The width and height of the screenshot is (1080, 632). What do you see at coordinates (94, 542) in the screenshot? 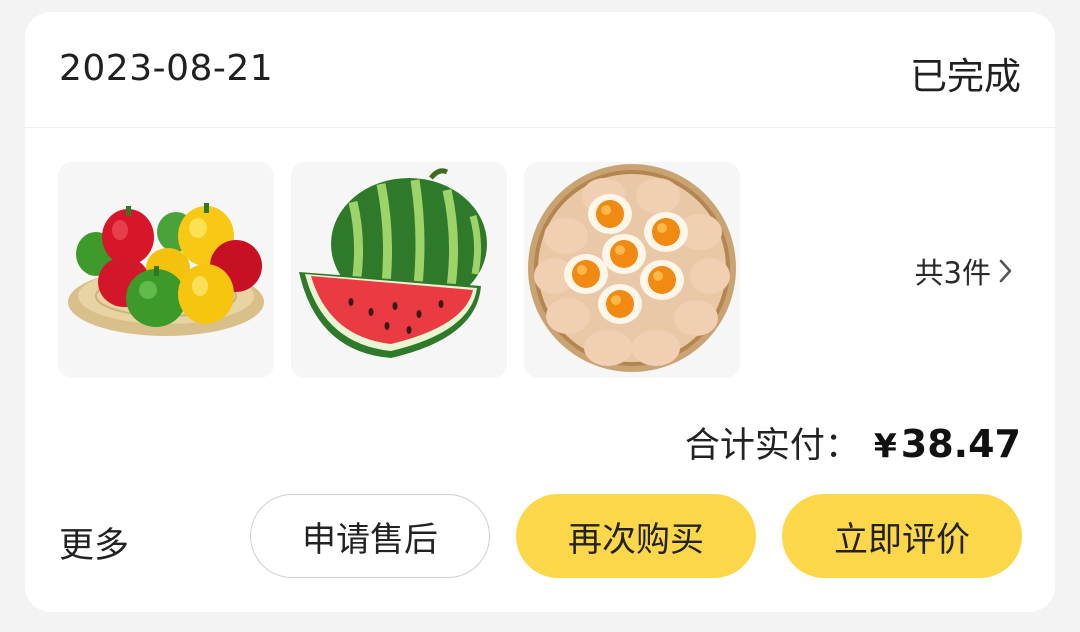
I see `more-button: 更多` at bounding box center [94, 542].